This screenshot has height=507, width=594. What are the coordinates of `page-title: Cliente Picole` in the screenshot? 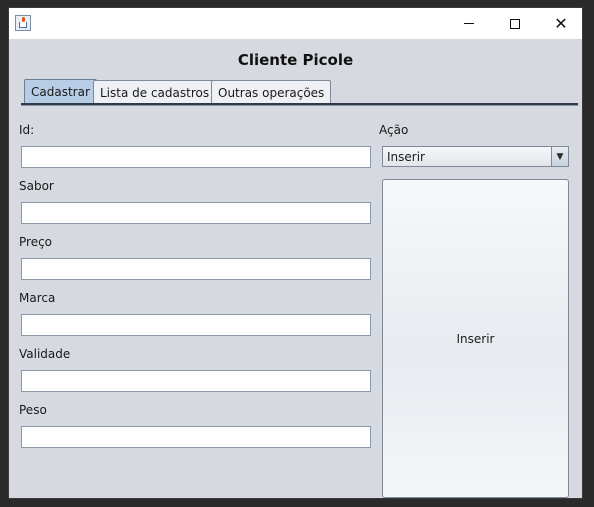 It's located at (295, 60).